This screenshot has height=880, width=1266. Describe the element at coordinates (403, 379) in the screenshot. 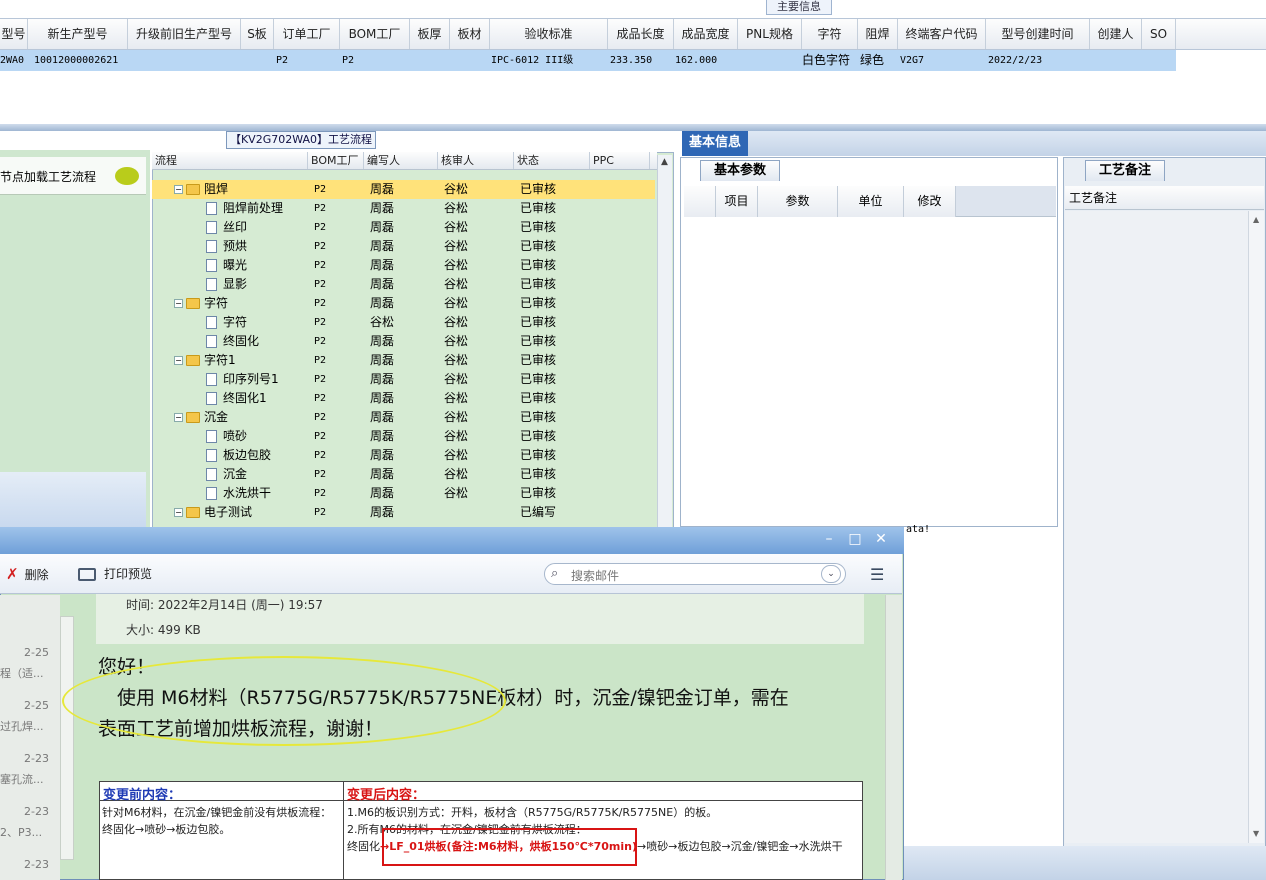

I see `tree-row: 印序列号1 P2 周磊 谷松 已审核` at that location.